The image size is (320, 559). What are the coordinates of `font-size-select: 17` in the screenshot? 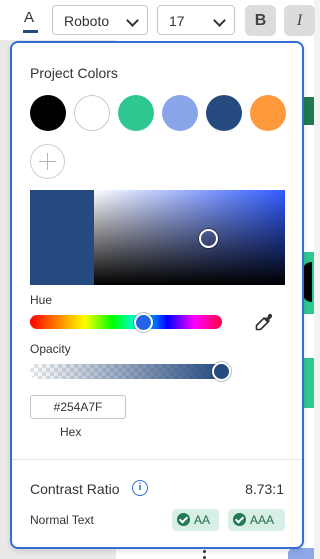 It's located at (196, 20).